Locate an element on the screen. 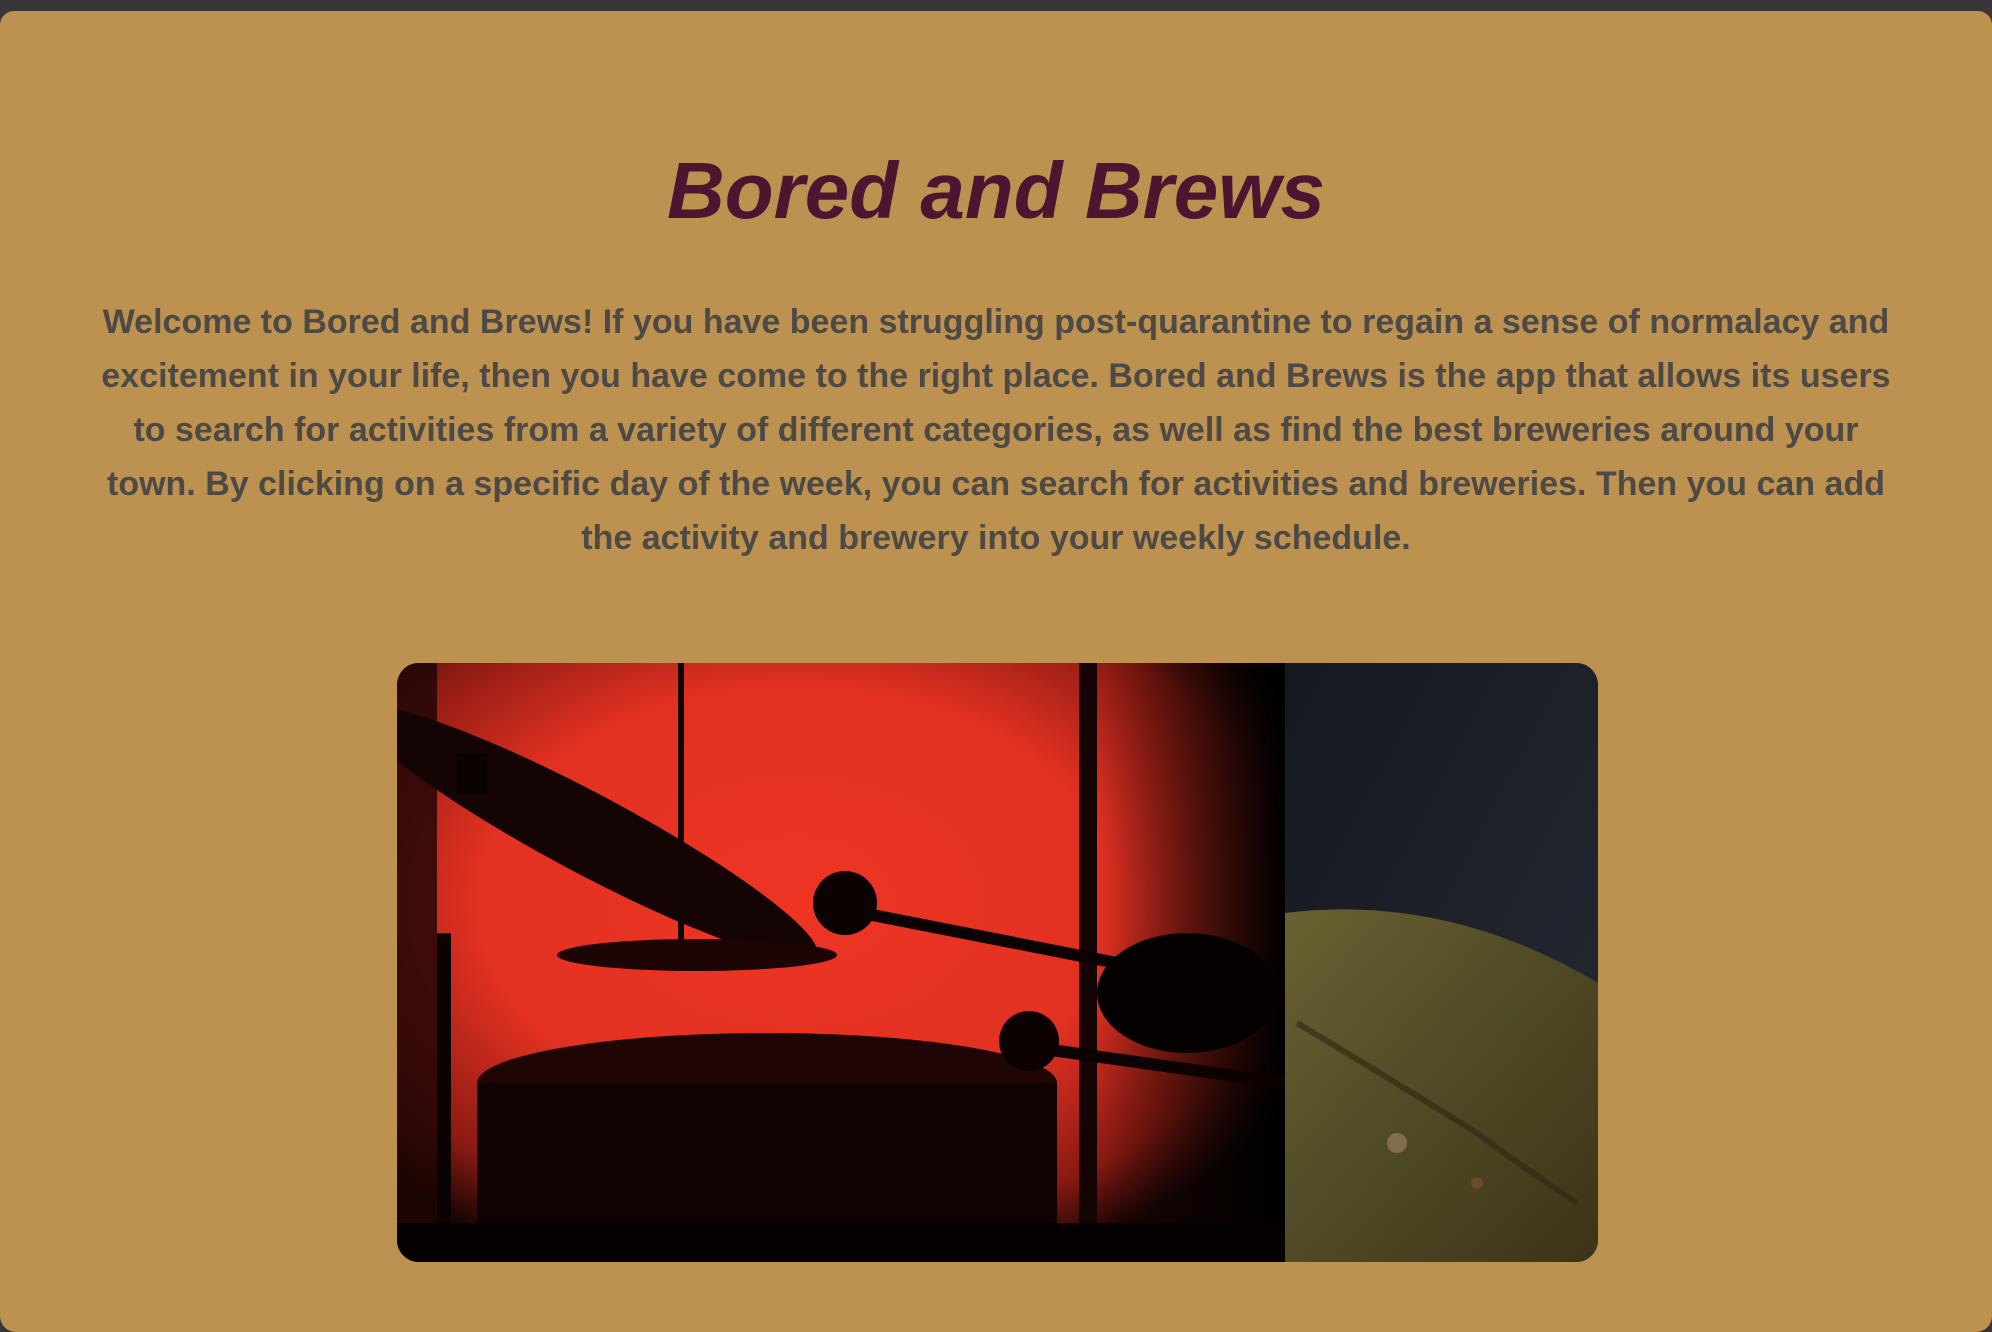  brass-cymbal-photo is located at coordinates (1441, 962).